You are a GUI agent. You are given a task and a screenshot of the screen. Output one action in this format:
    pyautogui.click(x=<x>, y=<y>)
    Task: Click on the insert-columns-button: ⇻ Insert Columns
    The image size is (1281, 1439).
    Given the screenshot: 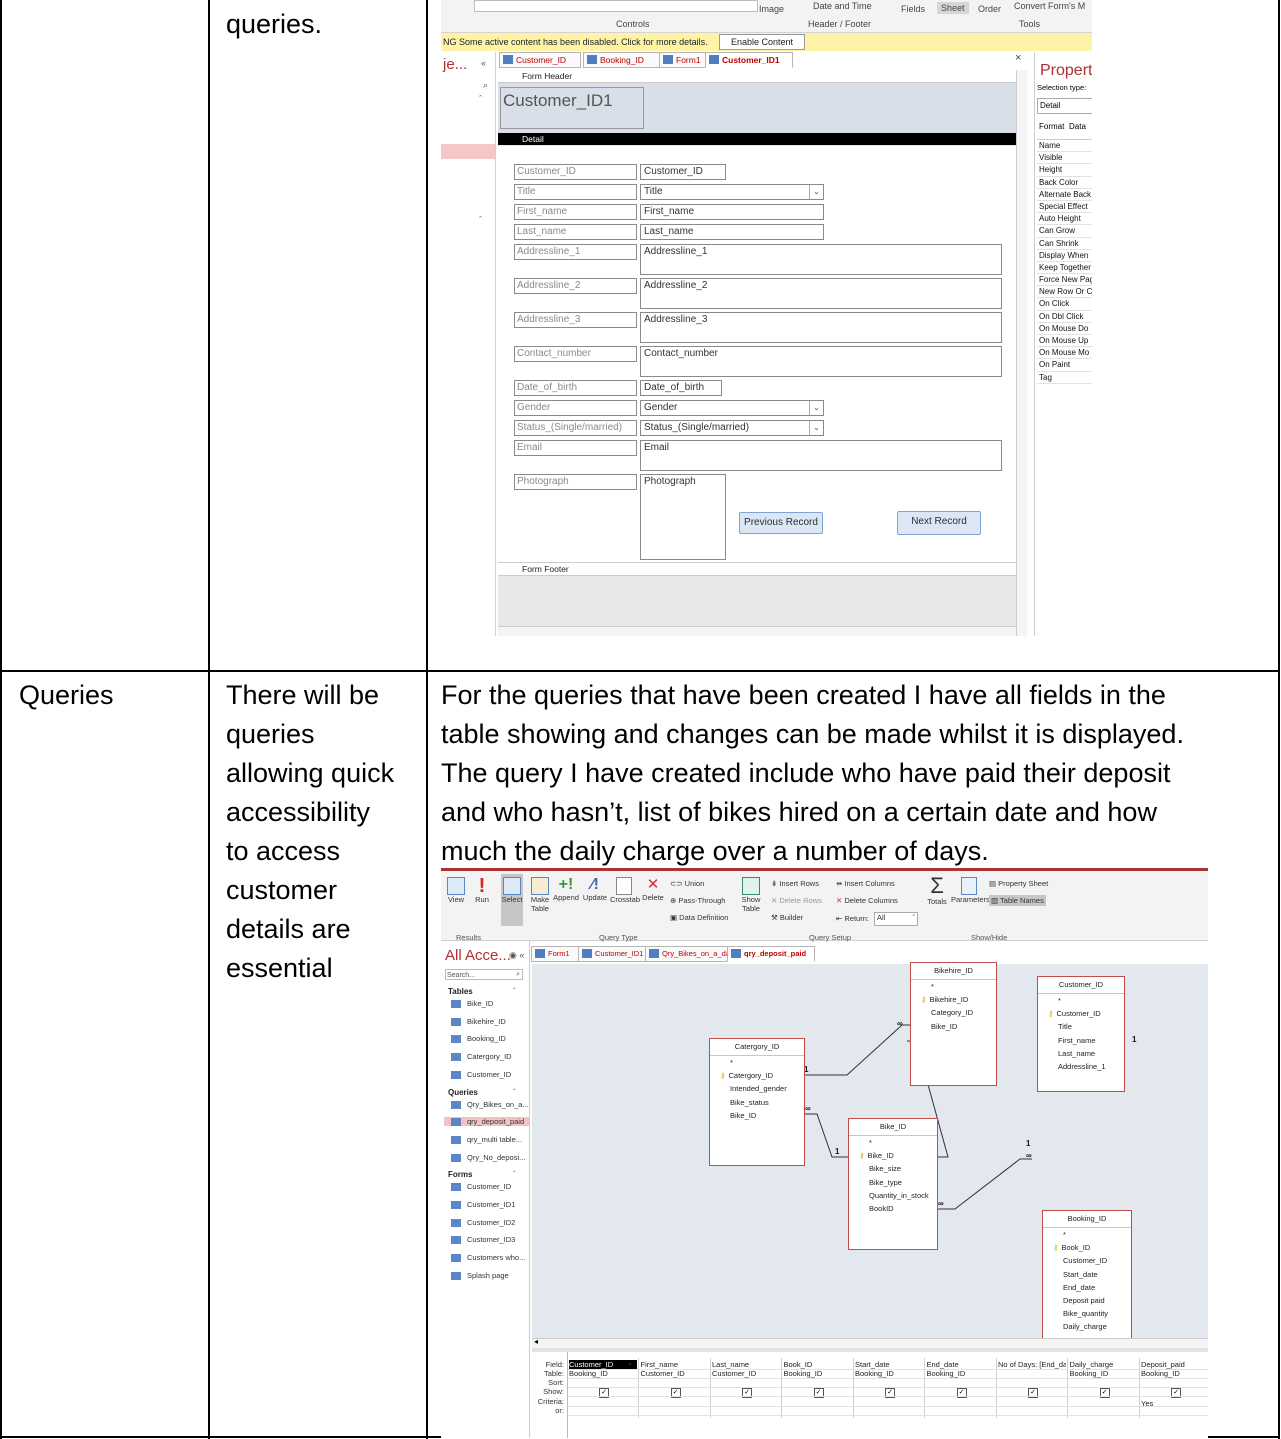 What is the action you would take?
    pyautogui.click(x=865, y=883)
    